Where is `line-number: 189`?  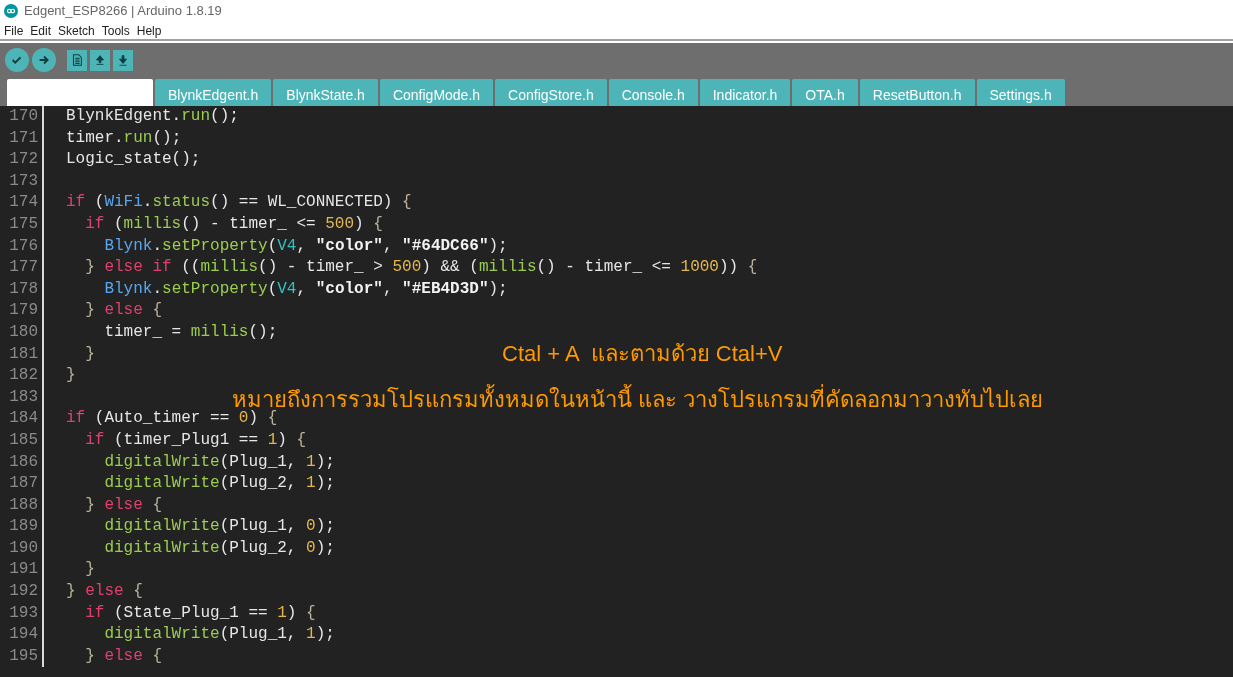 line-number: 189 is located at coordinates (23, 526).